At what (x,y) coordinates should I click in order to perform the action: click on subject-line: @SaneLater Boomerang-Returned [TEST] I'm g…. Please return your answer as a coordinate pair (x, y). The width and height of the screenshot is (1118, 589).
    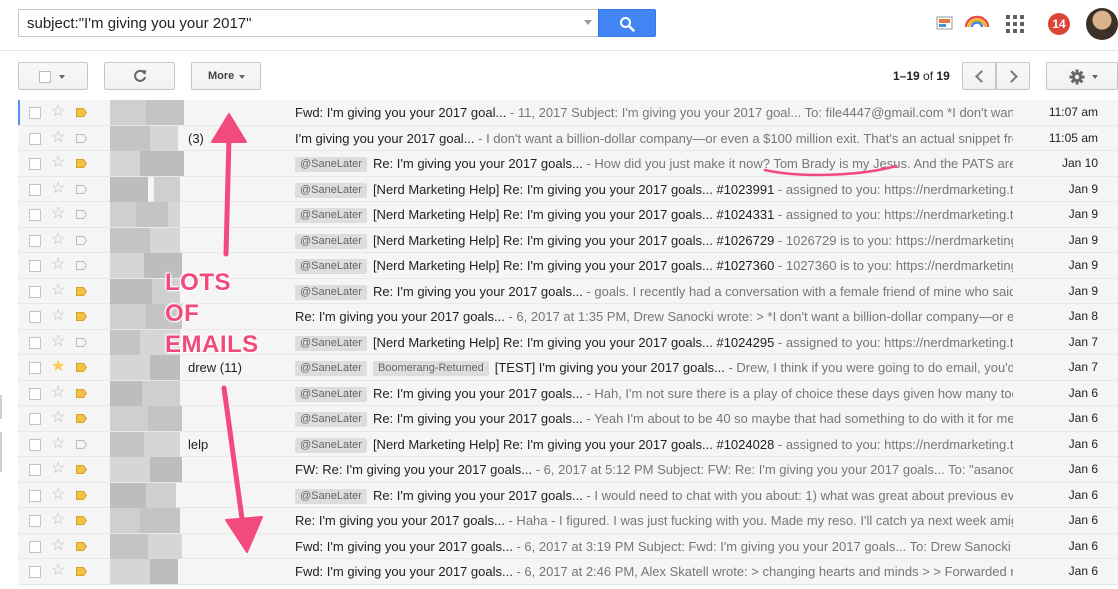
    Looking at the image, I should click on (654, 367).